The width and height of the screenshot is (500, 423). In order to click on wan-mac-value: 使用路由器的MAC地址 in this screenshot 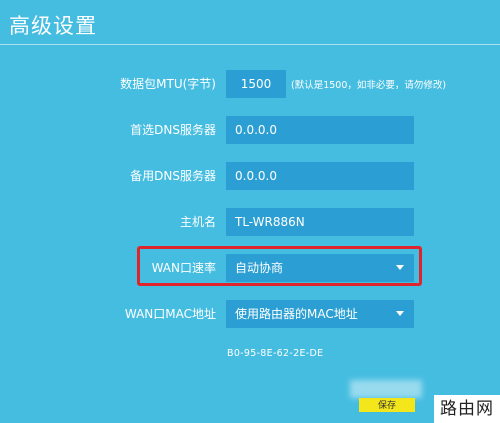, I will do `click(296, 314)`.